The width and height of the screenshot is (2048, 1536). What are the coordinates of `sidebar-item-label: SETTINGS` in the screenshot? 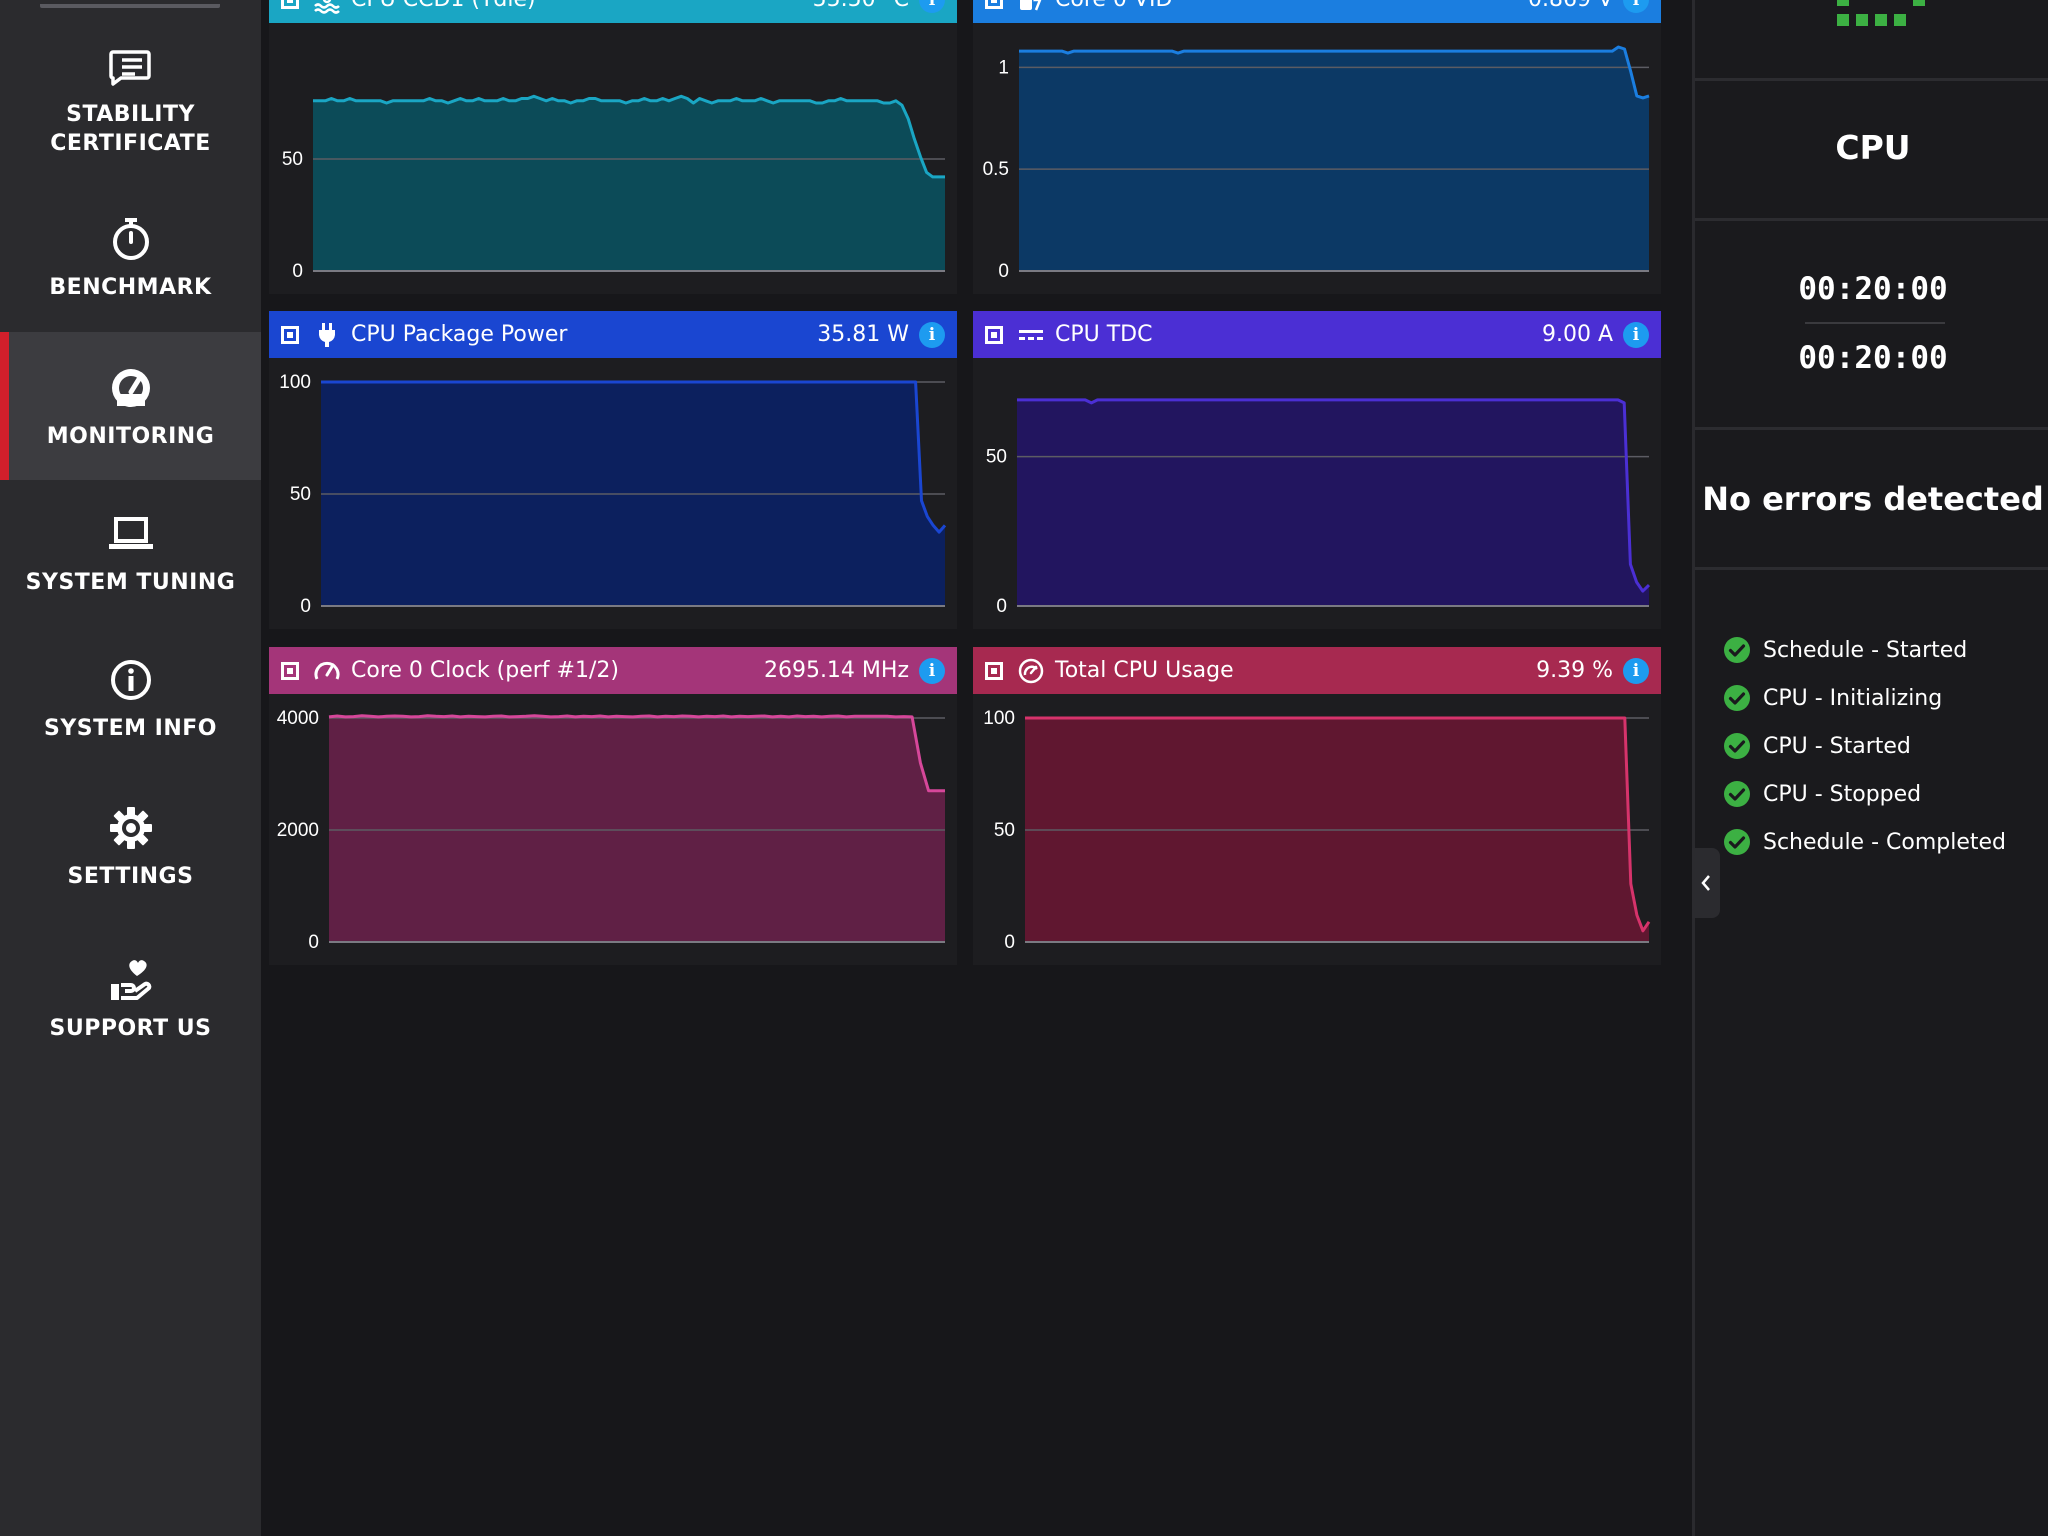 It's located at (130, 876).